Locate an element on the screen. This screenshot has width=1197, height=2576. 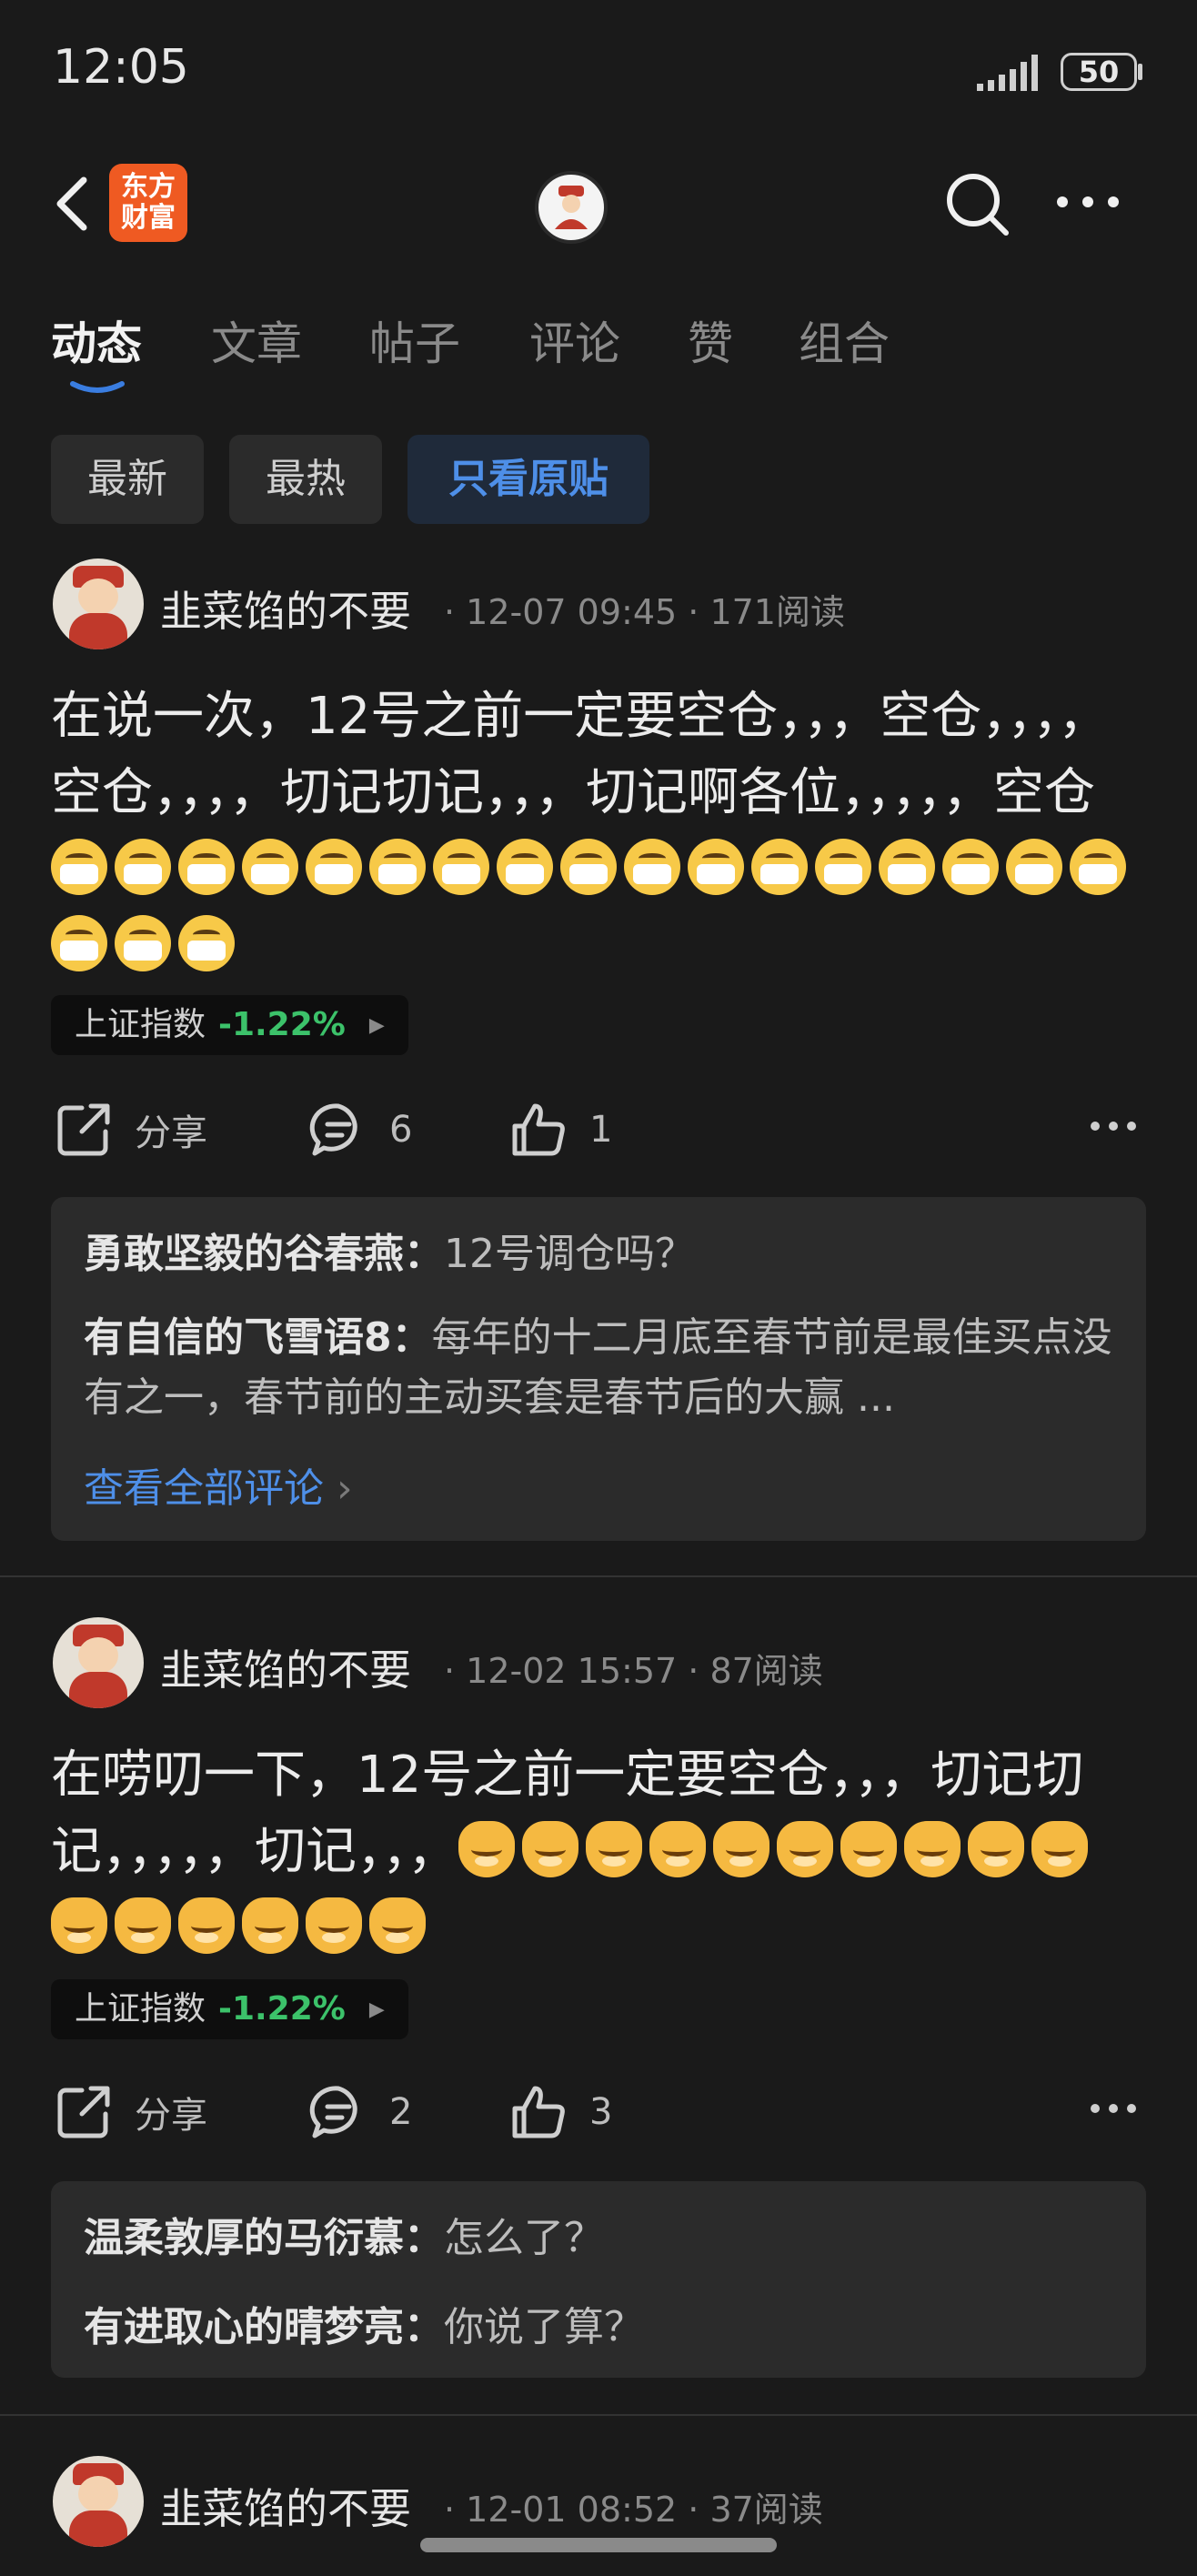
post-reads: 37阅读 is located at coordinates (766, 2510).